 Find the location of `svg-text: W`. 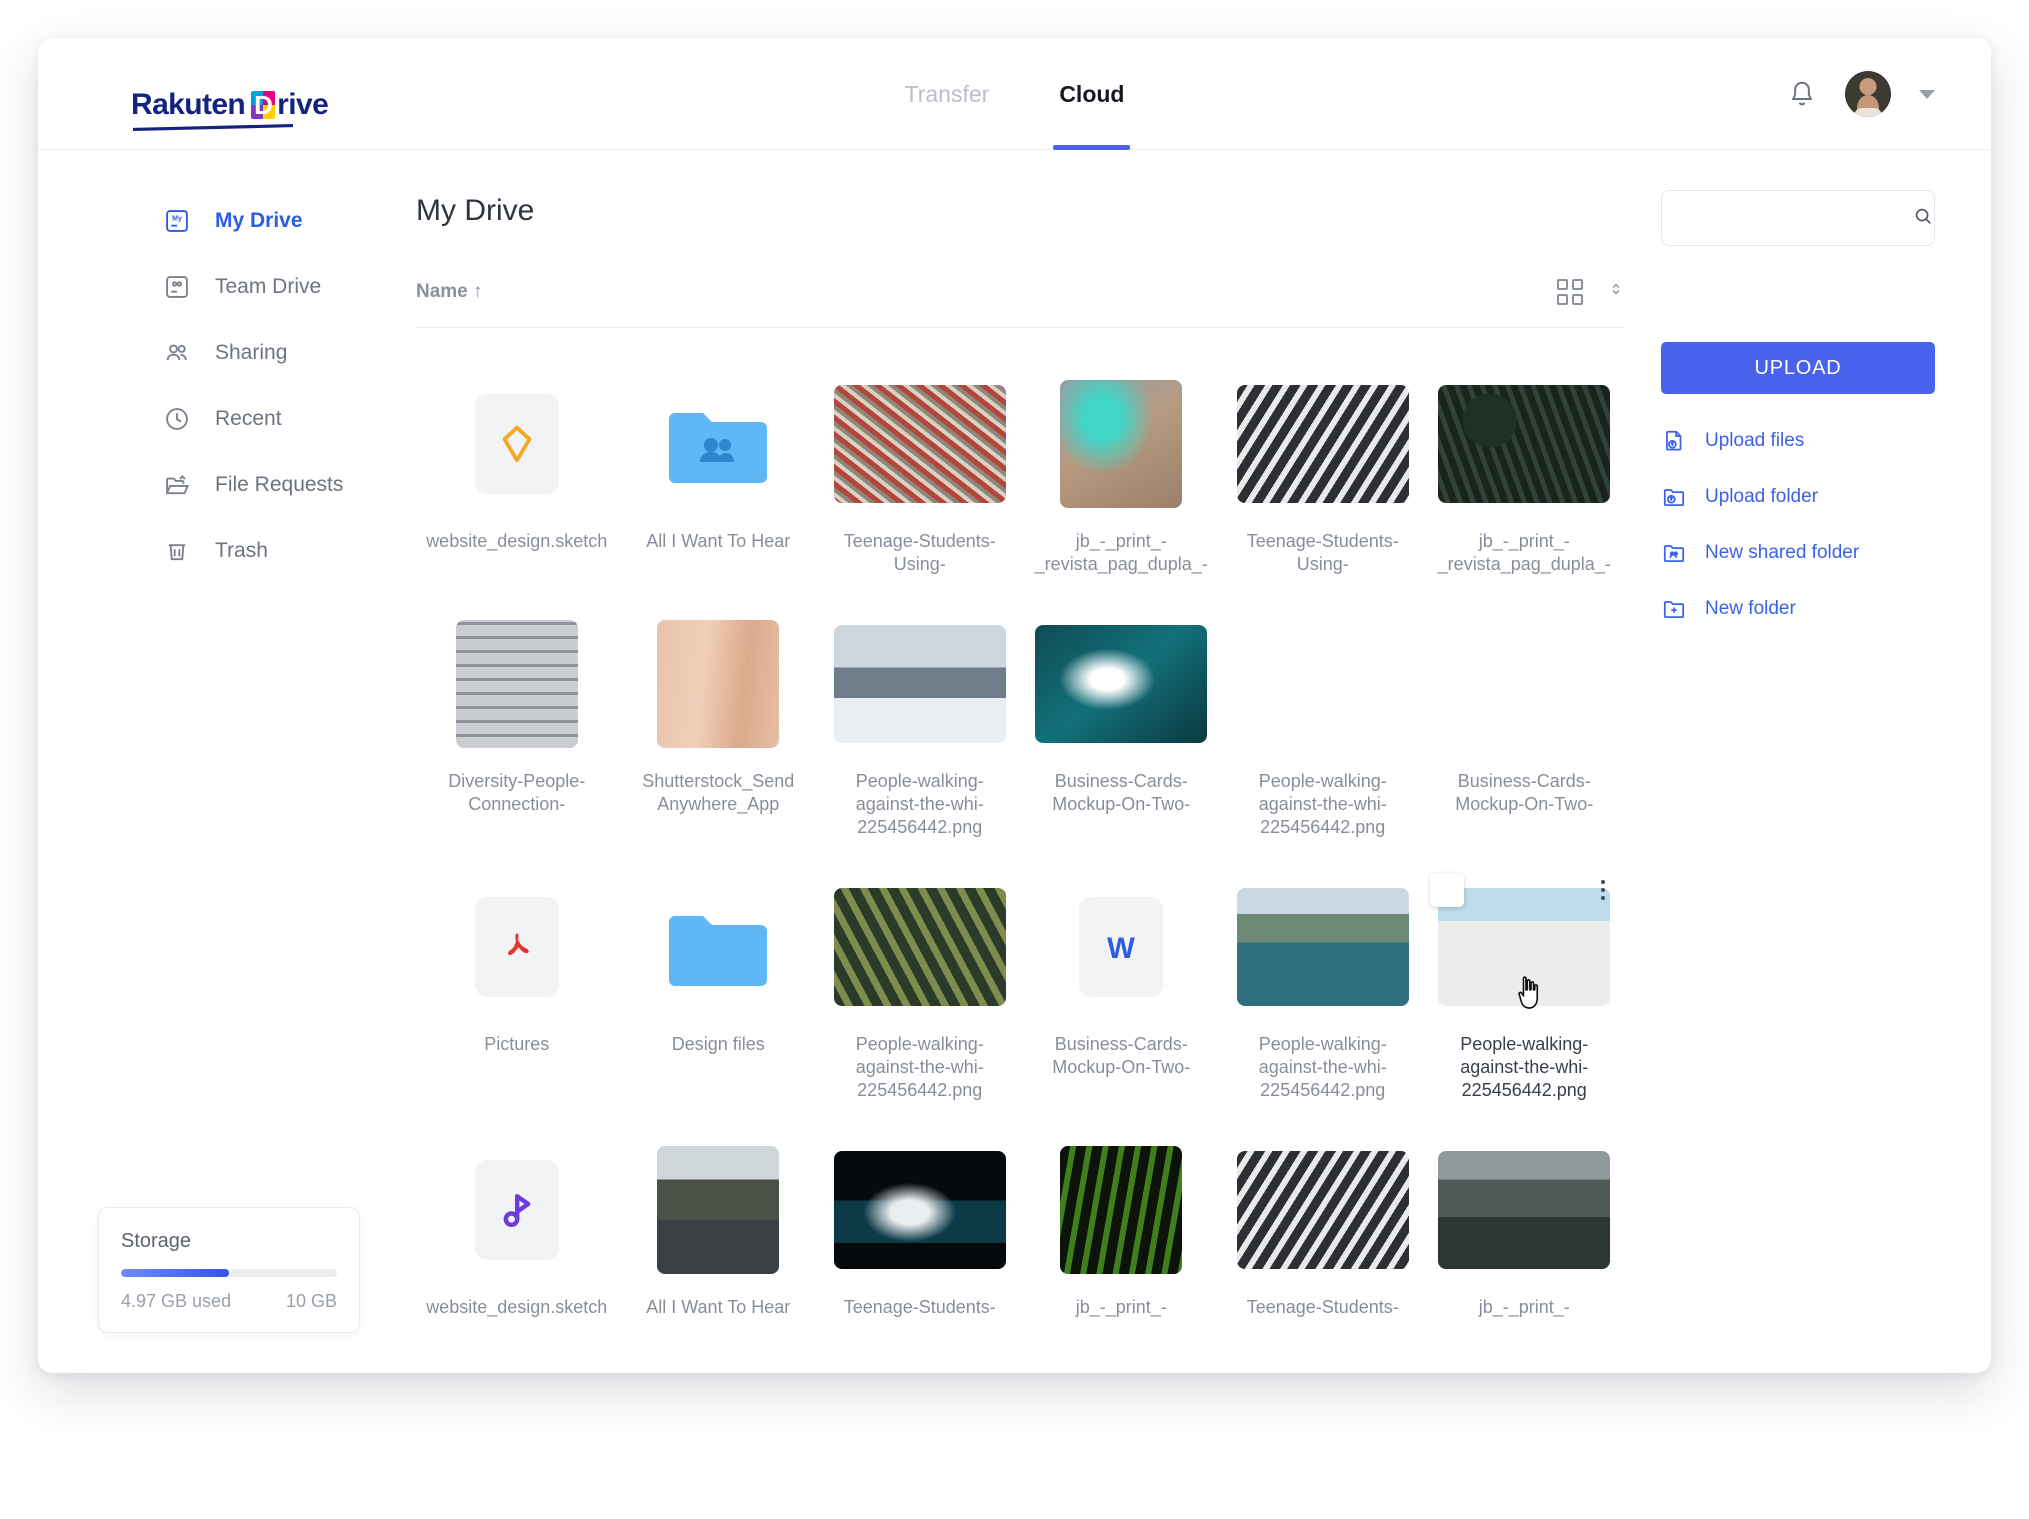

svg-text: W is located at coordinates (1121, 948).